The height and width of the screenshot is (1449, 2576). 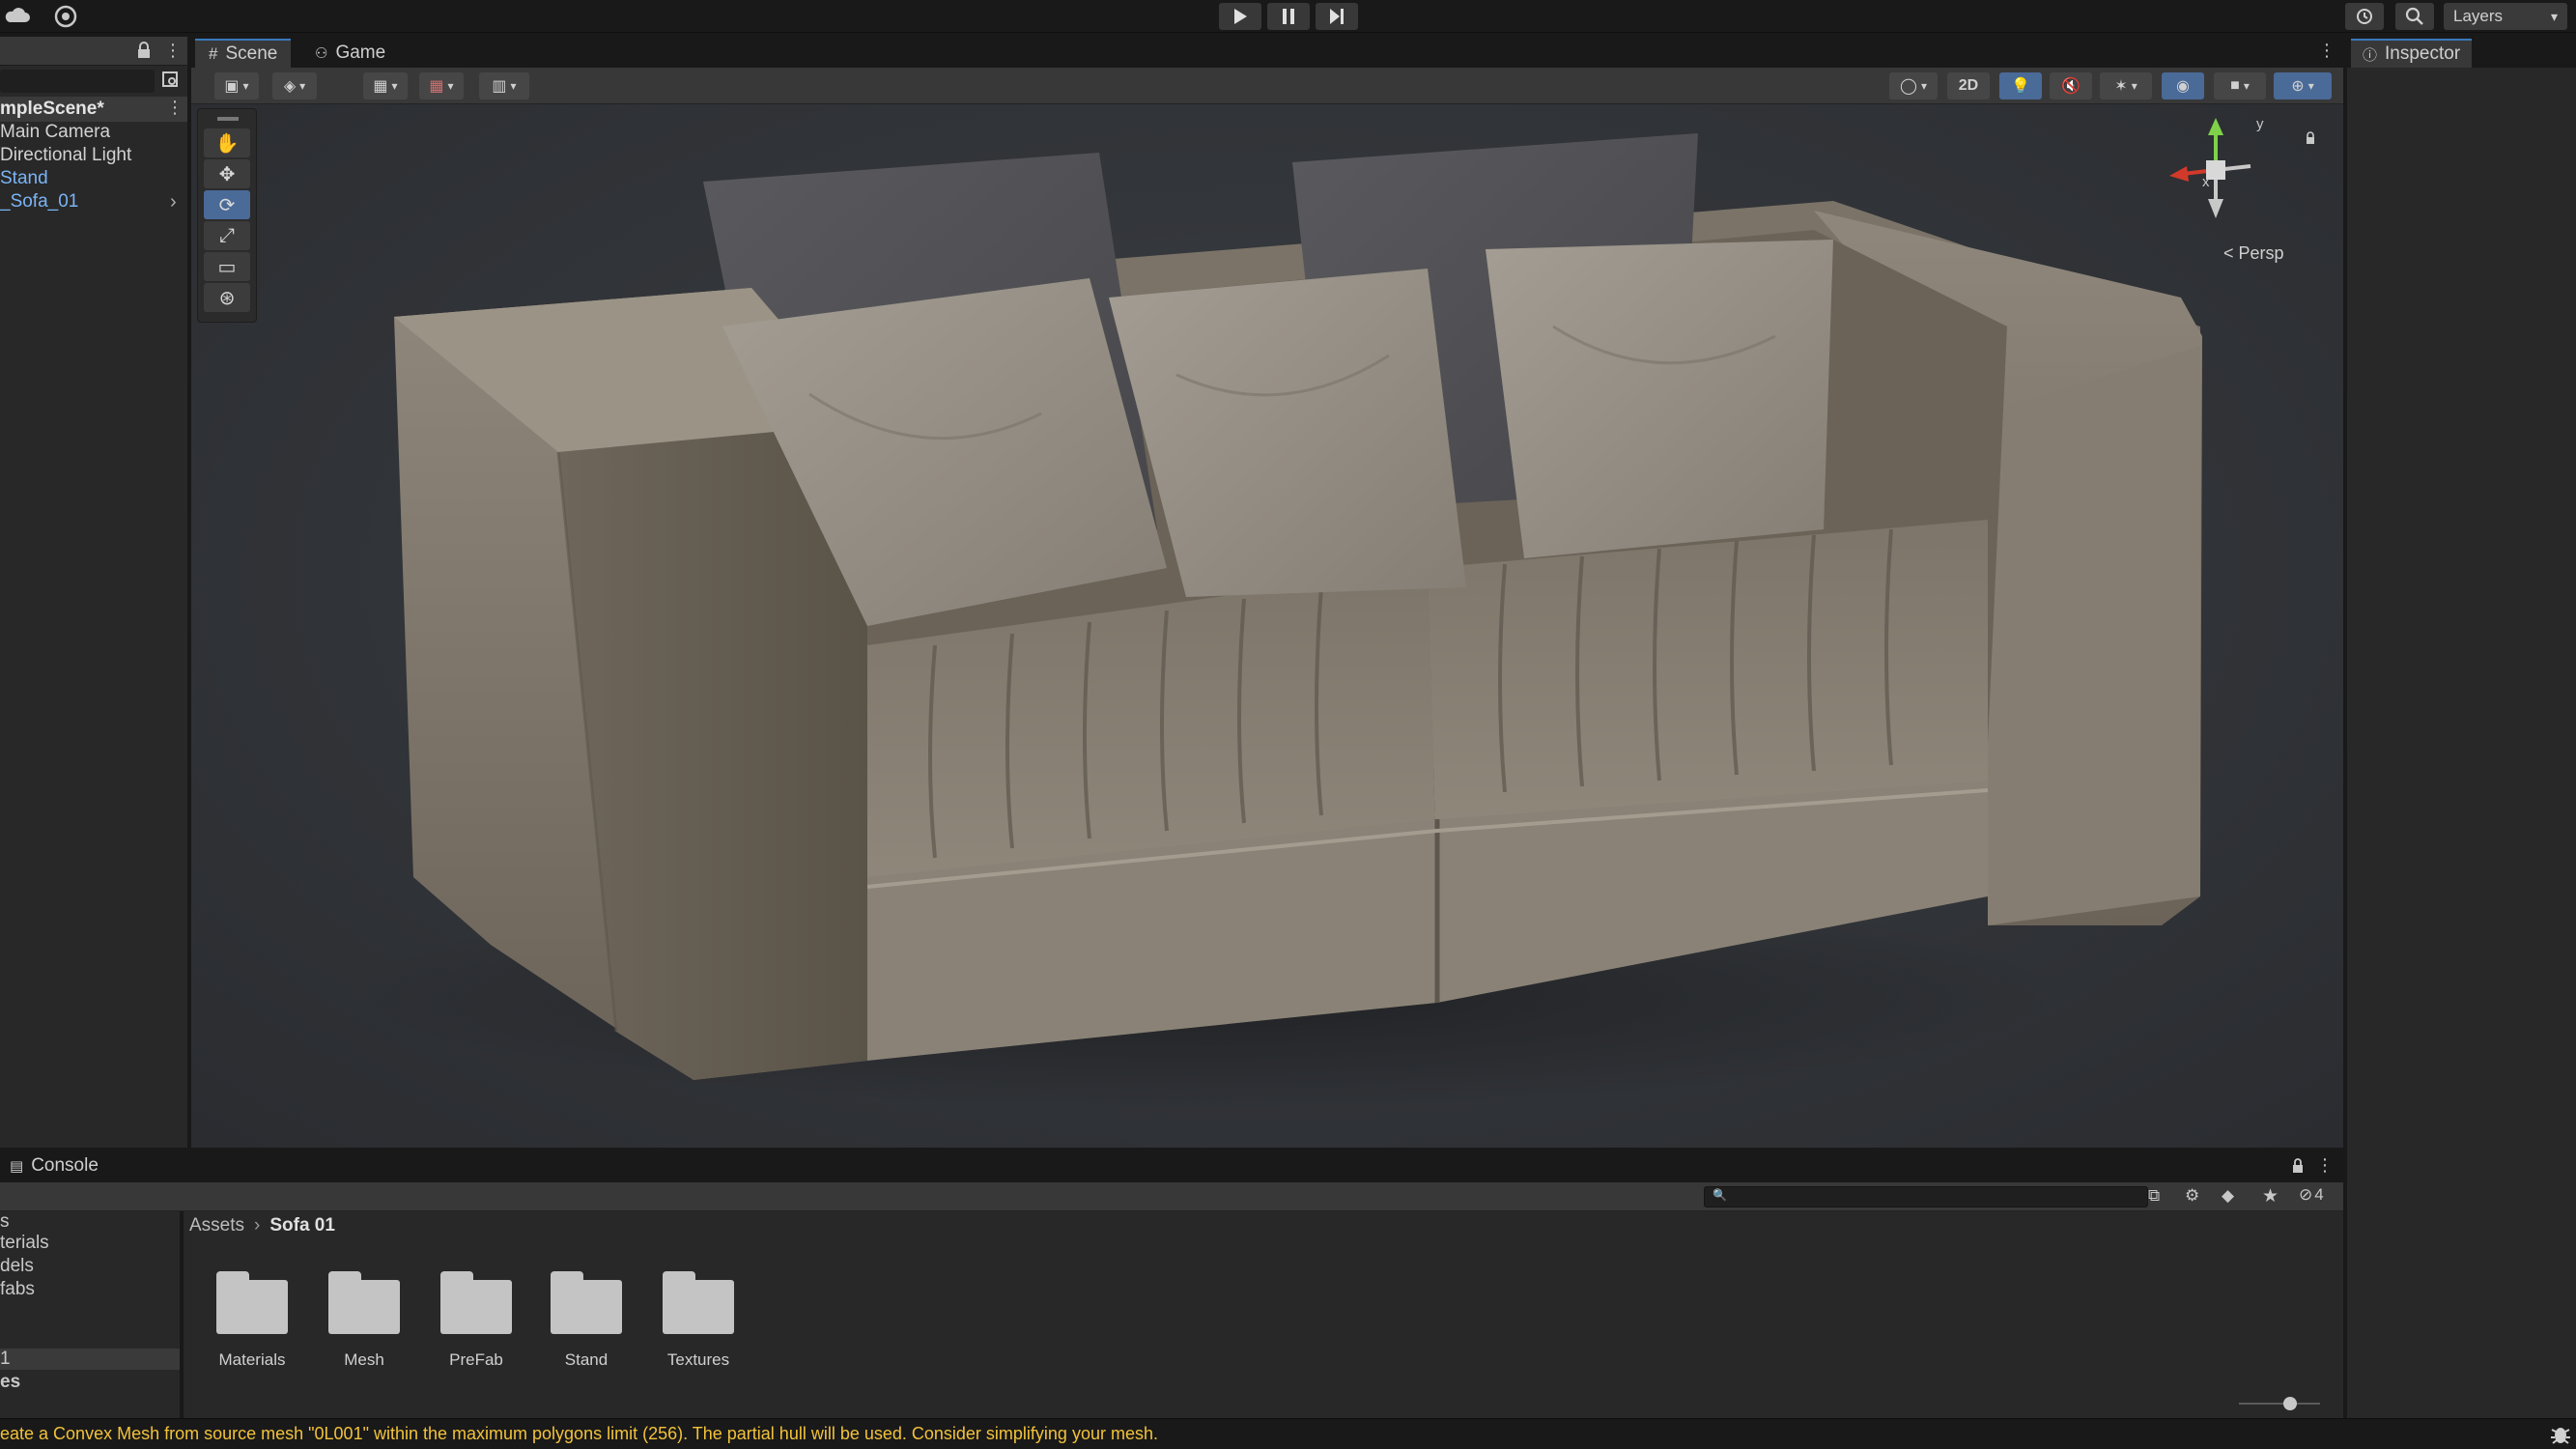 What do you see at coordinates (17, 1289) in the screenshot?
I see `folder-tree-item: fabs` at bounding box center [17, 1289].